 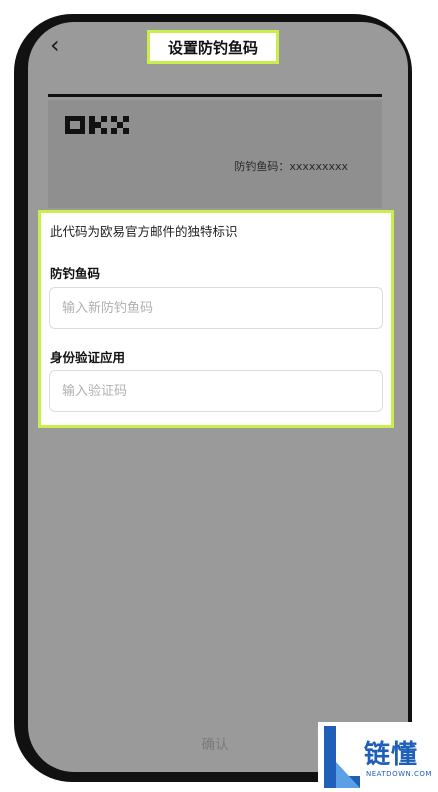 I want to click on chevron-left-icon: ‹, so click(x=55, y=45).